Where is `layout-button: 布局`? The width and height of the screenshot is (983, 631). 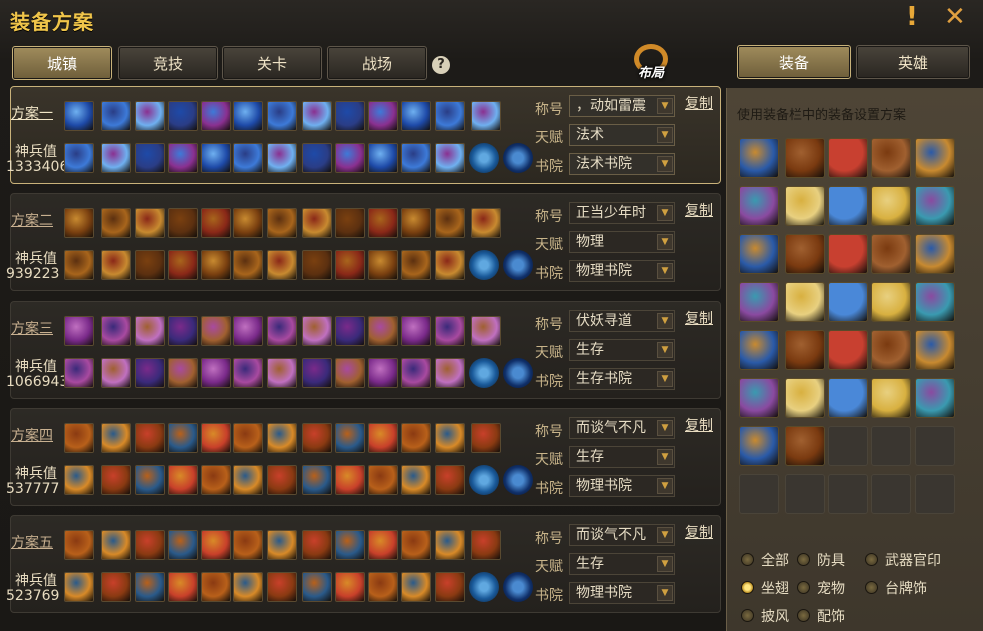
layout-button: 布局 is located at coordinates (651, 64).